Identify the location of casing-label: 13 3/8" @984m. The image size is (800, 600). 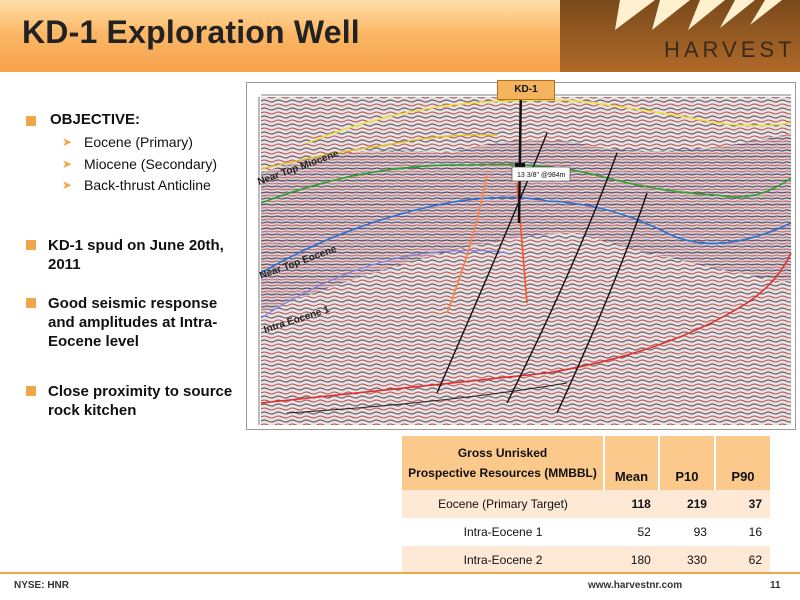
(541, 175).